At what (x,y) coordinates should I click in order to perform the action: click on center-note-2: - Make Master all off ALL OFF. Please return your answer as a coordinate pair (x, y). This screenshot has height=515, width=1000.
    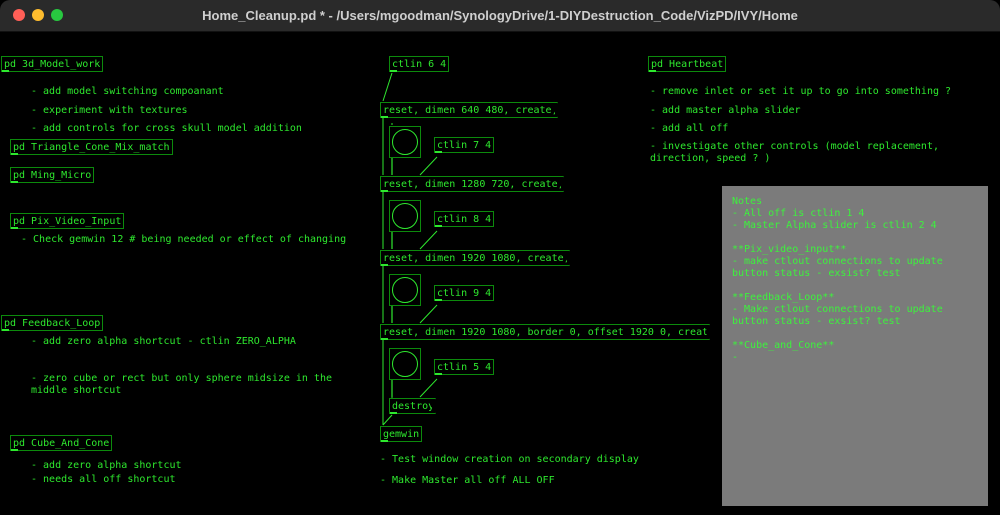
    Looking at the image, I should click on (467, 480).